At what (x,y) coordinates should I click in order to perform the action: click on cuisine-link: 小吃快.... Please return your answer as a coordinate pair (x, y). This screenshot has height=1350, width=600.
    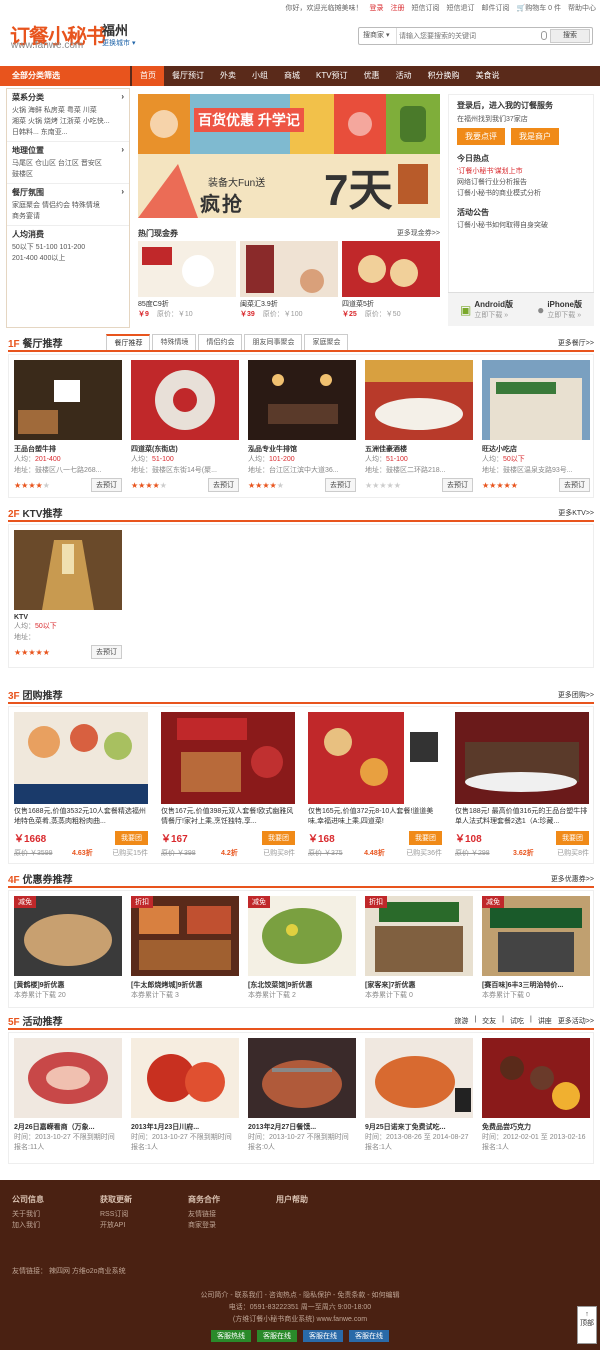
    Looking at the image, I should click on (96, 121).